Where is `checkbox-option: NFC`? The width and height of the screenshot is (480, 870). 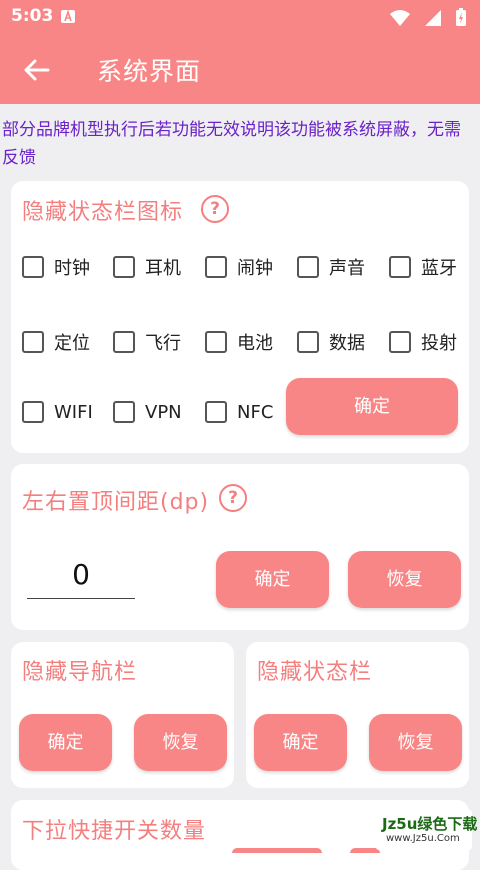 checkbox-option: NFC is located at coordinates (239, 412).